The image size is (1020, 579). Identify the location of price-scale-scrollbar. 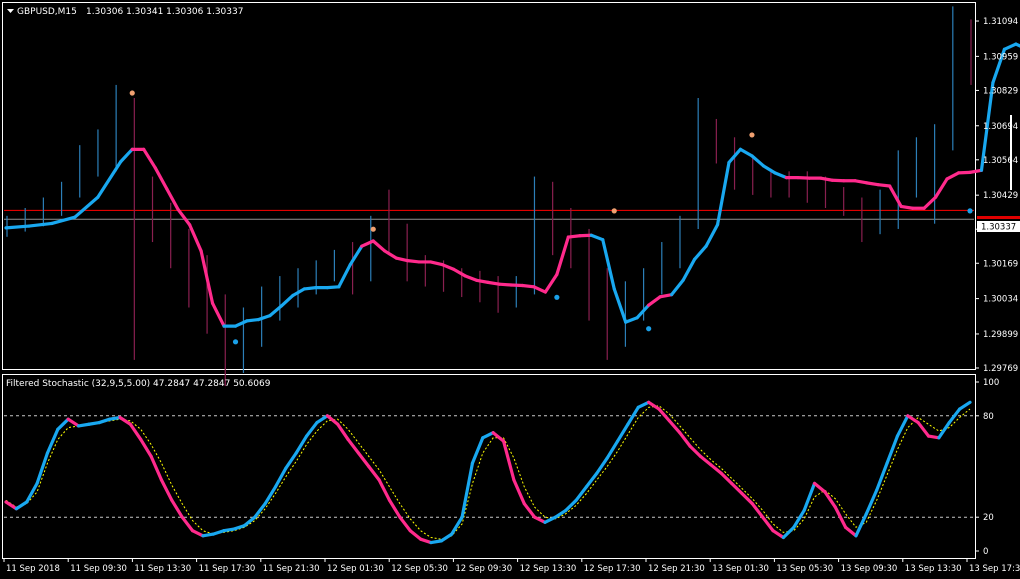
(1011, 152).